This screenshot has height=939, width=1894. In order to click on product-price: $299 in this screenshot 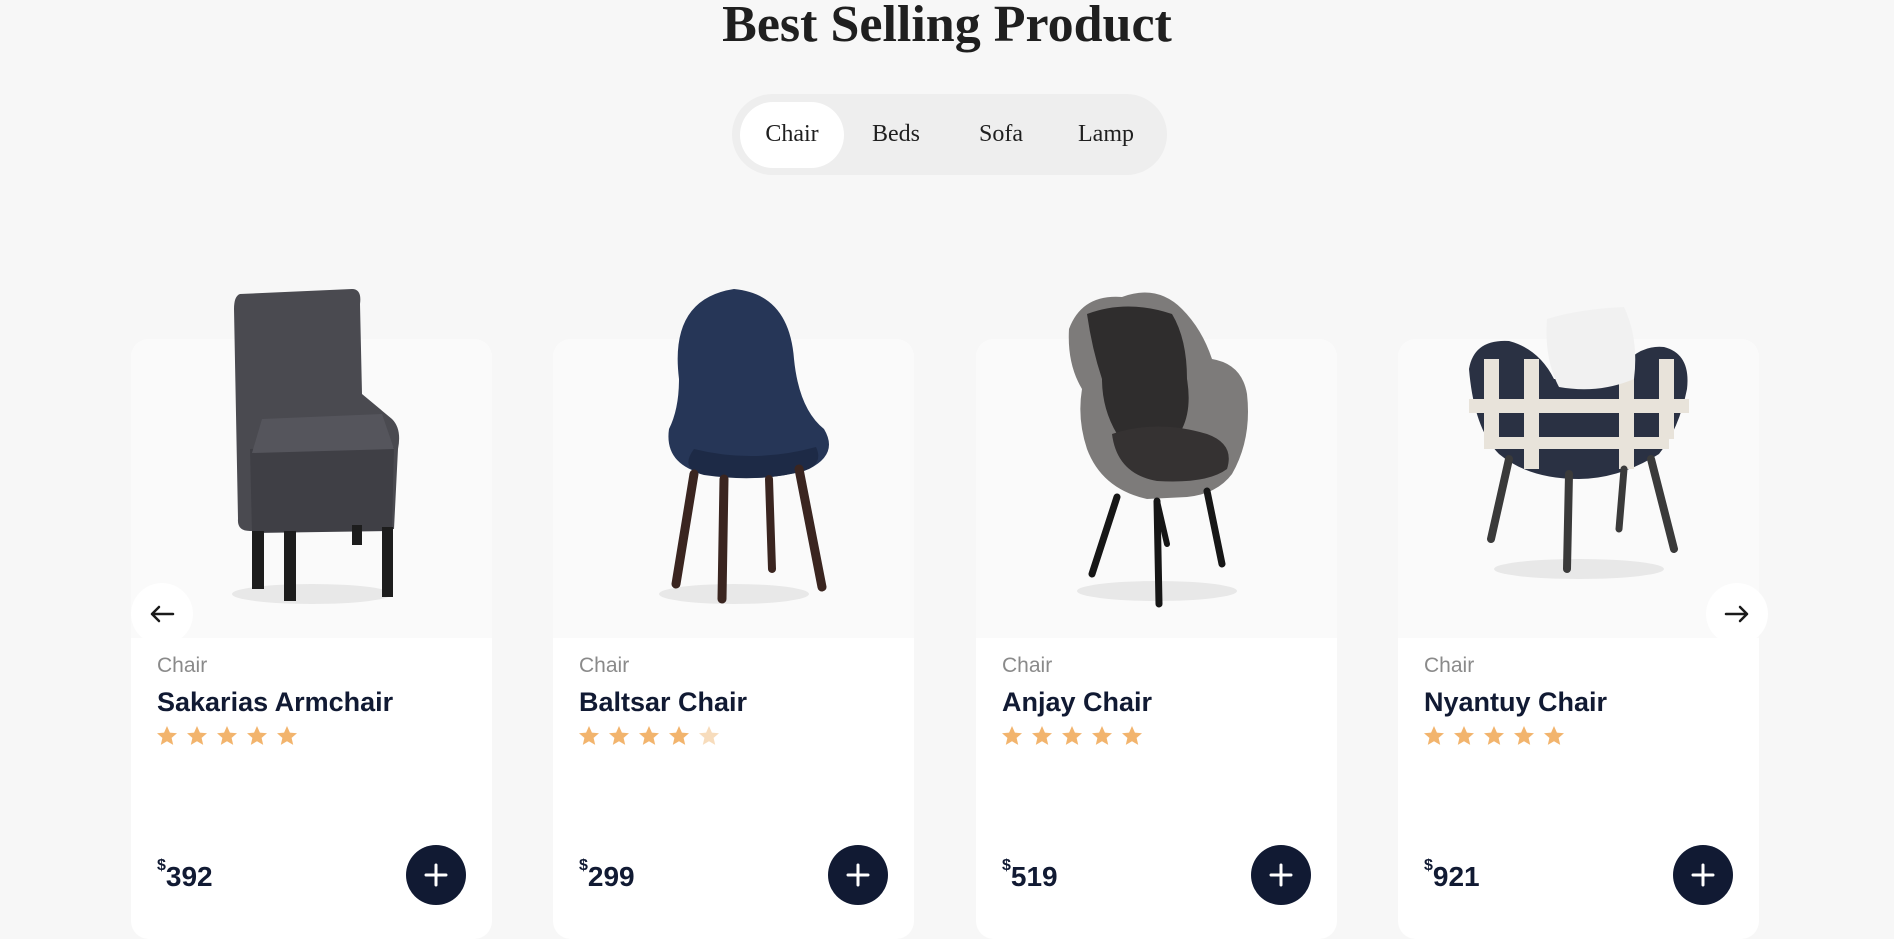, I will do `click(607, 875)`.